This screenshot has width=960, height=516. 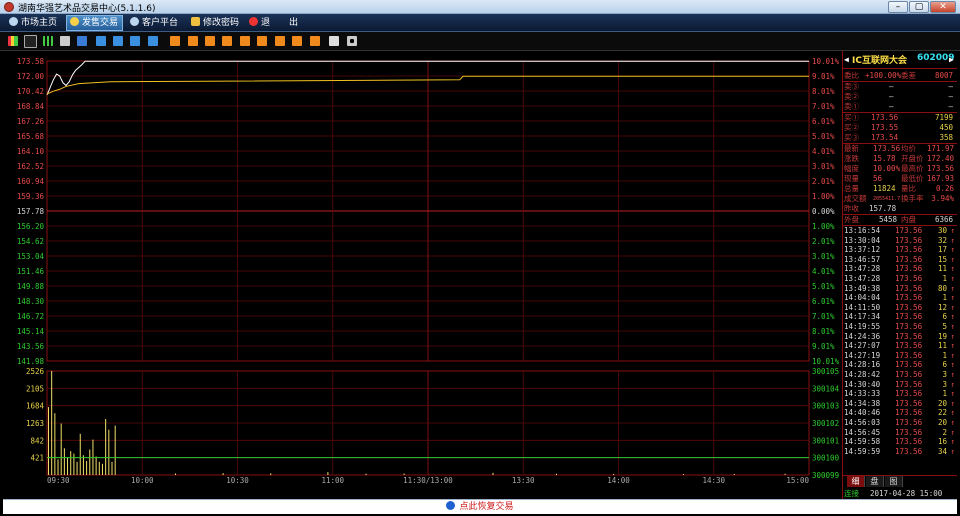 I want to click on price-tick-label: 168.84, so click(x=31, y=106).